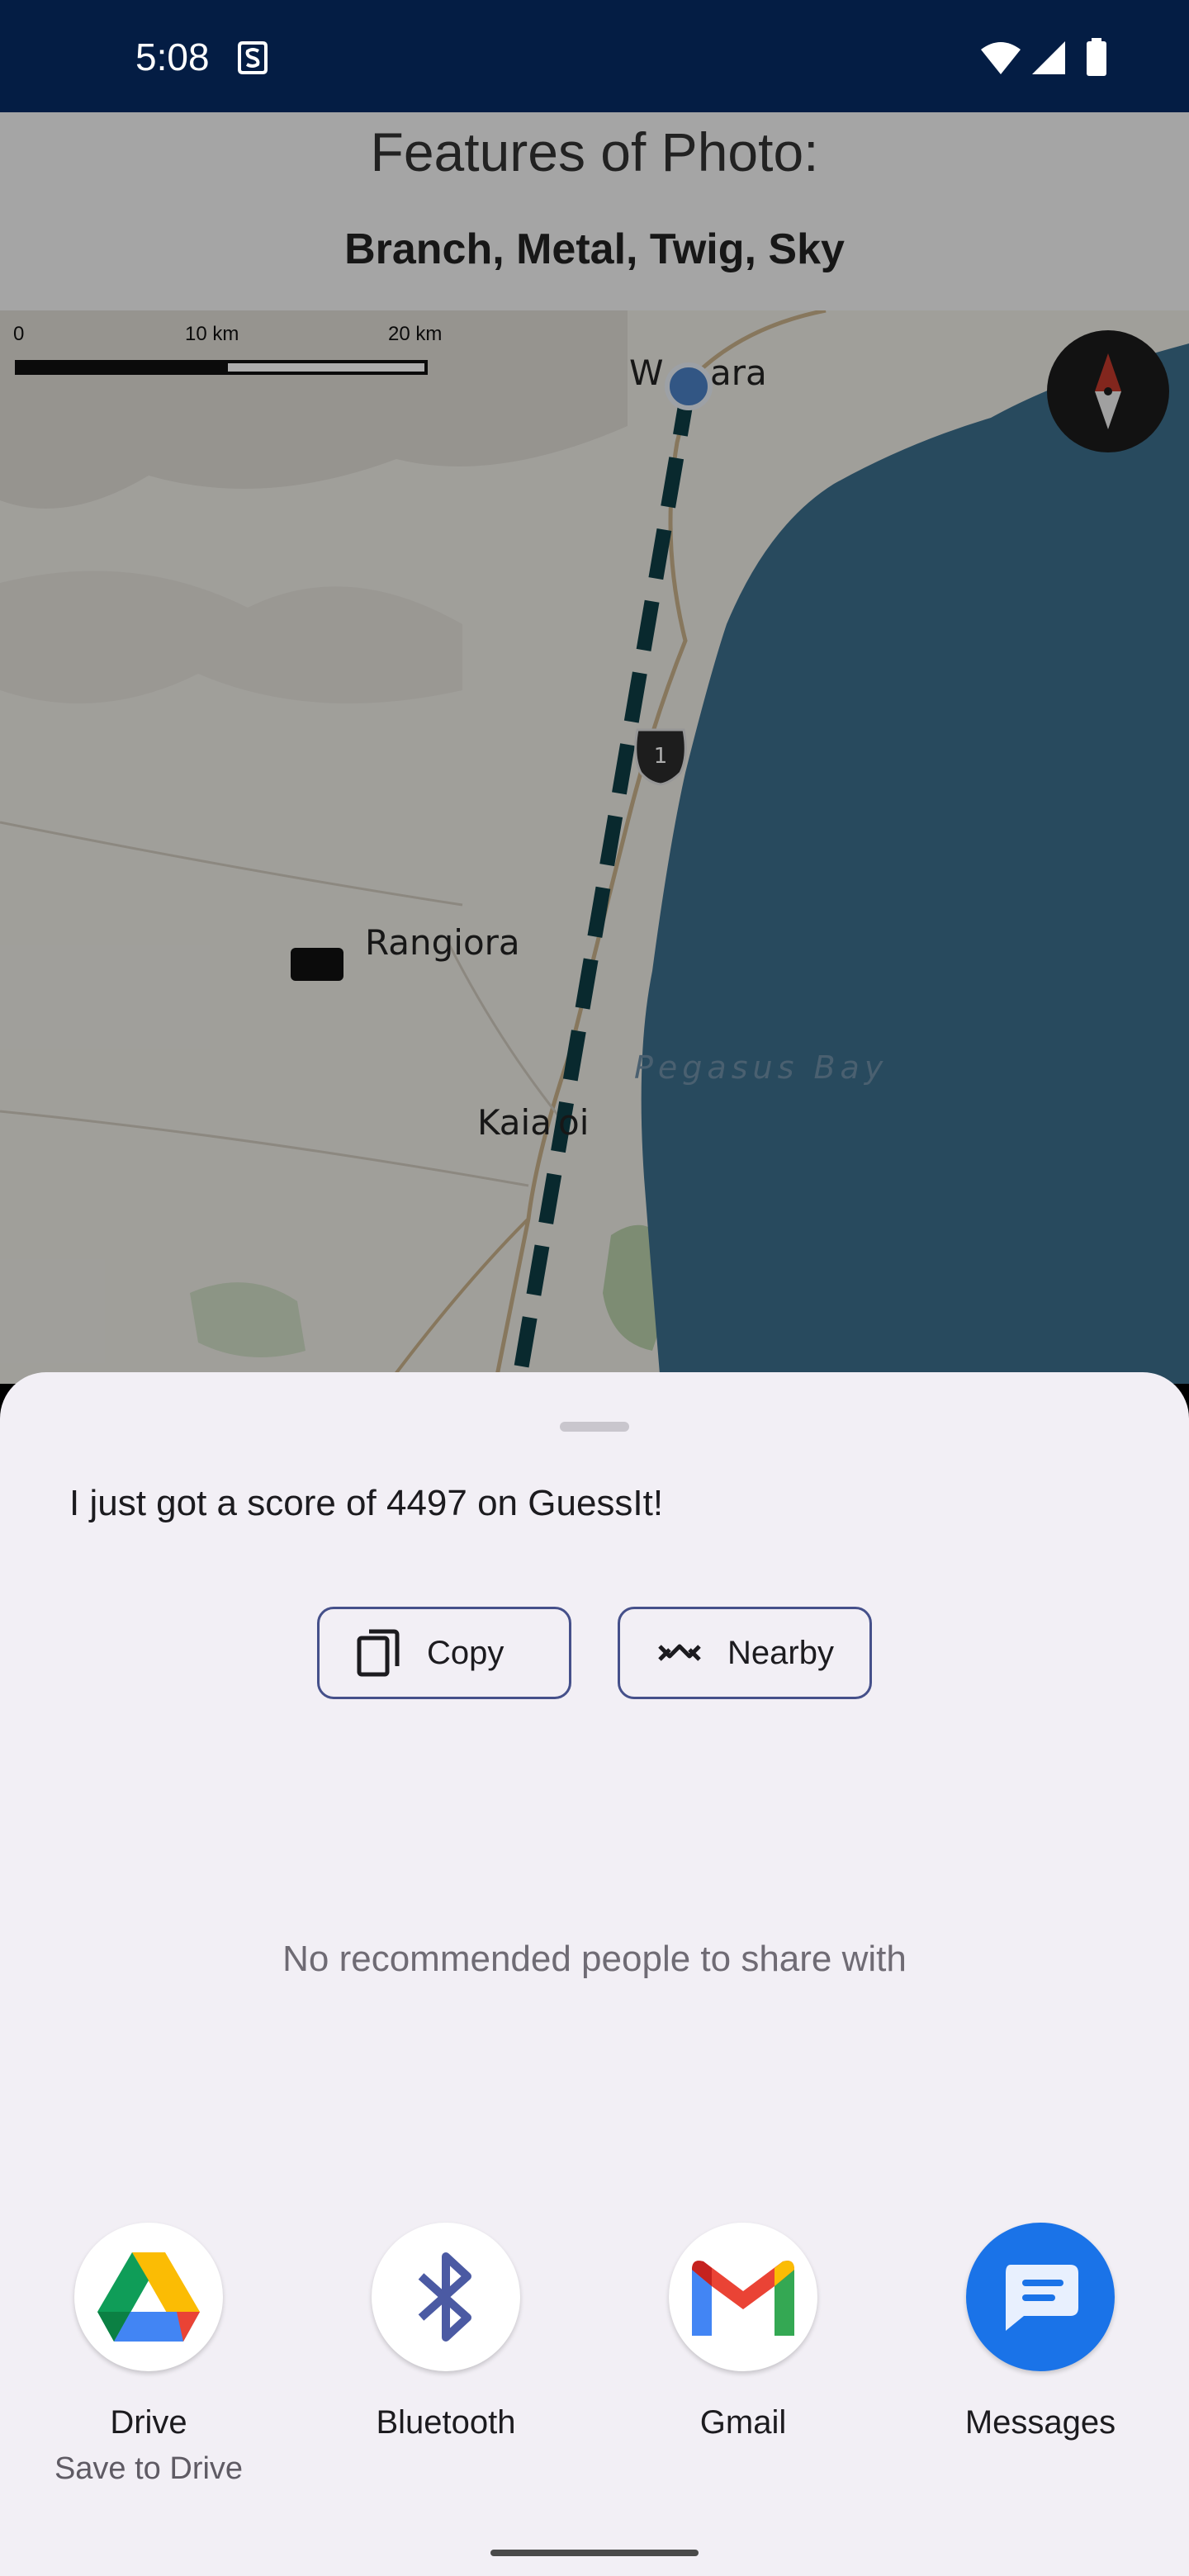 This screenshot has height=2576, width=1189. What do you see at coordinates (594, 1427) in the screenshot?
I see `drag-handle` at bounding box center [594, 1427].